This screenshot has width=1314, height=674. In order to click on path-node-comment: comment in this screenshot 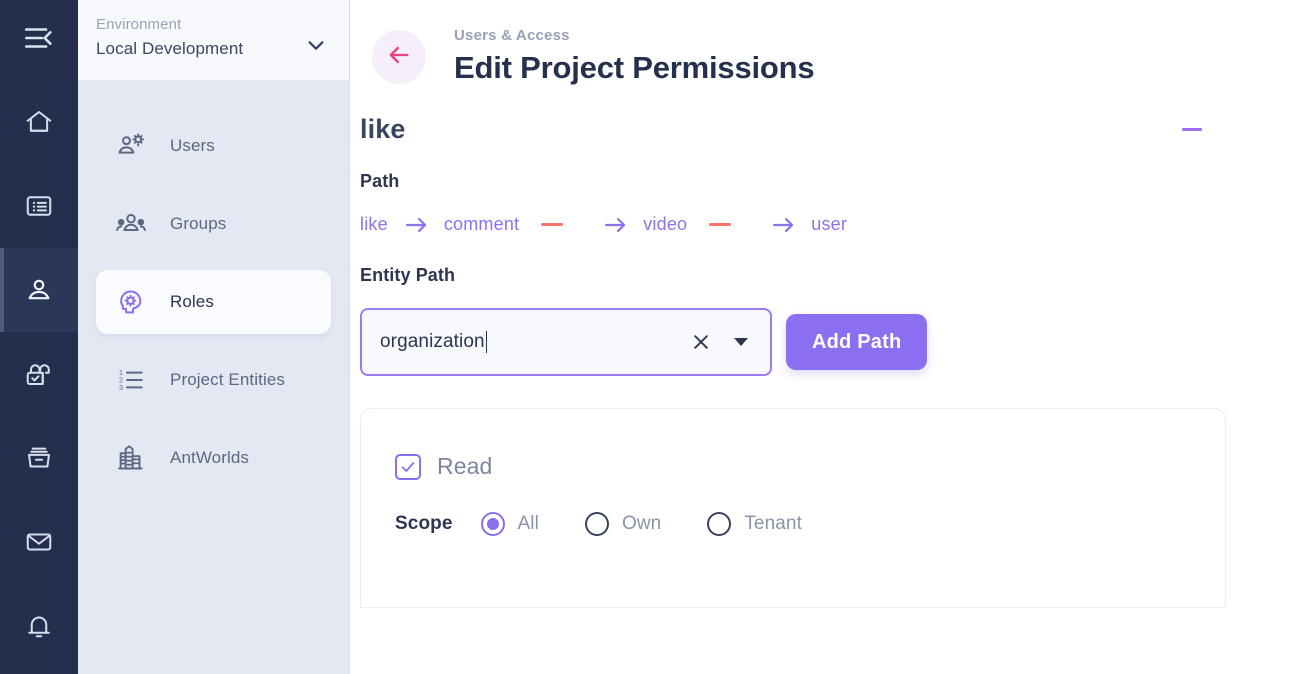, I will do `click(481, 224)`.